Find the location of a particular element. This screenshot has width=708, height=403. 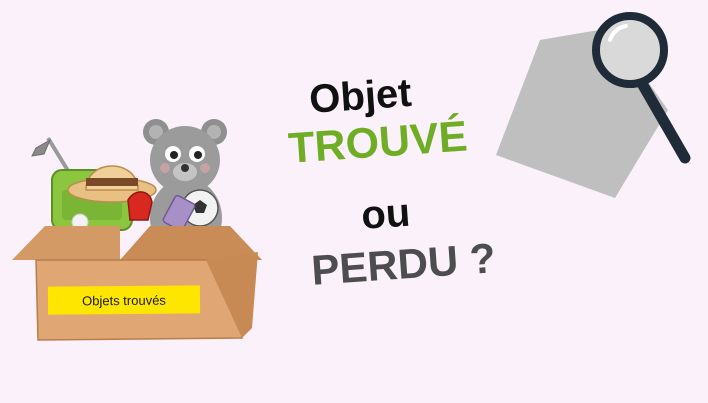

headline-word-trouve: TROUVÉ is located at coordinates (377, 142).